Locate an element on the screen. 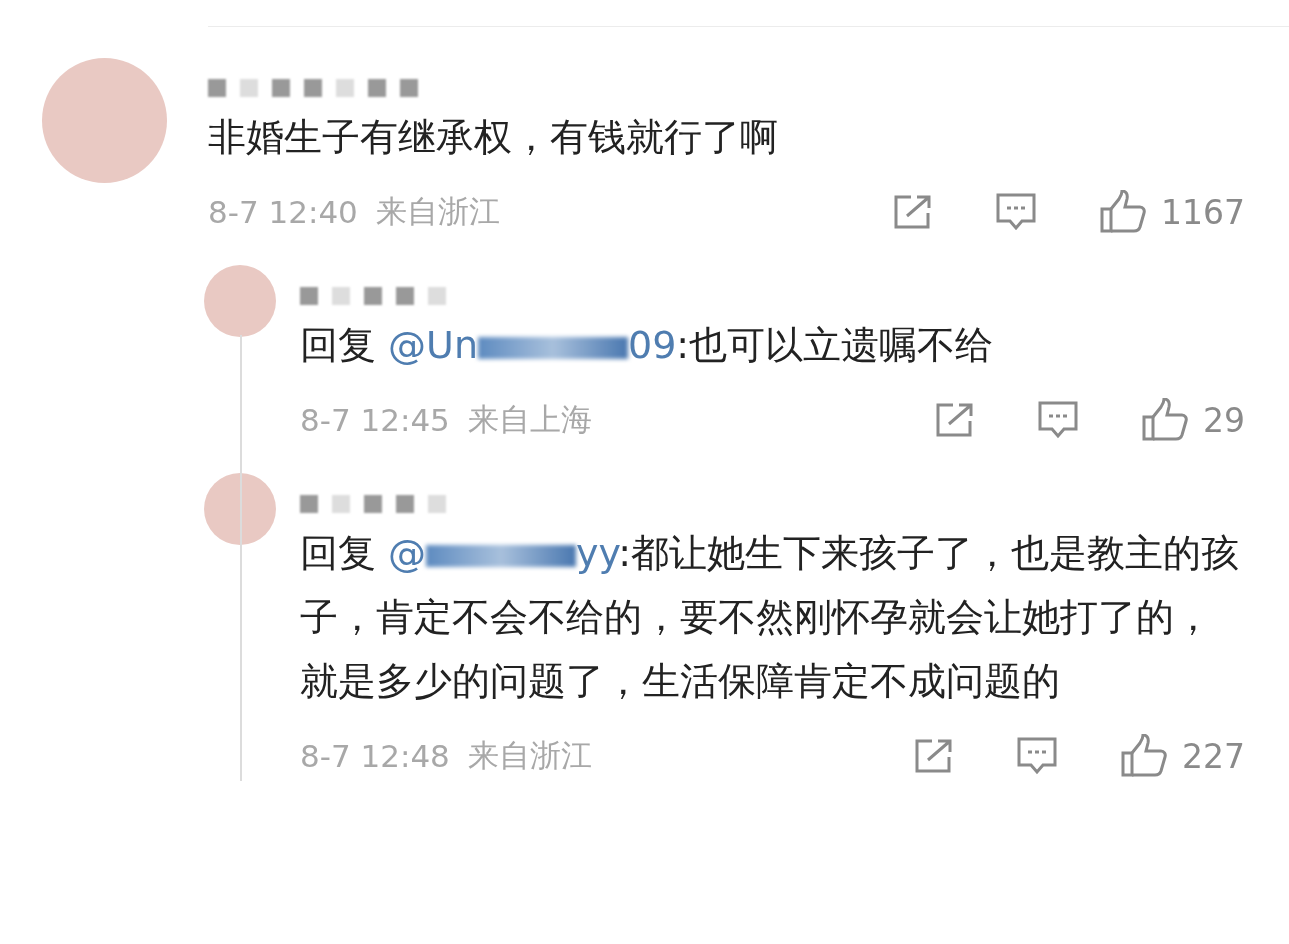 Image resolution: width=1289 pixels, height=944 pixels. like-count: 29 is located at coordinates (1224, 420).